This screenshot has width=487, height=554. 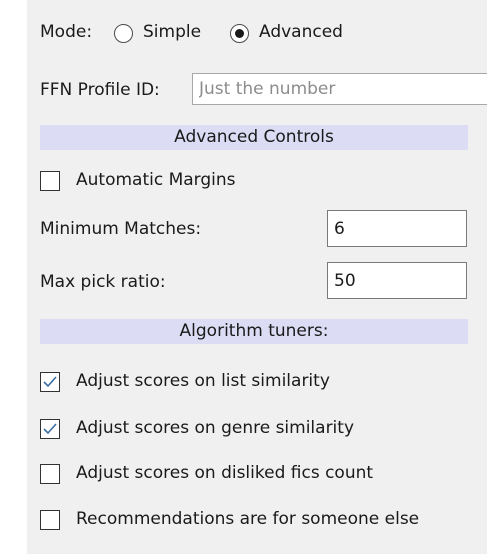 I want to click on radio-advanced-label: Advanced, so click(x=301, y=32).